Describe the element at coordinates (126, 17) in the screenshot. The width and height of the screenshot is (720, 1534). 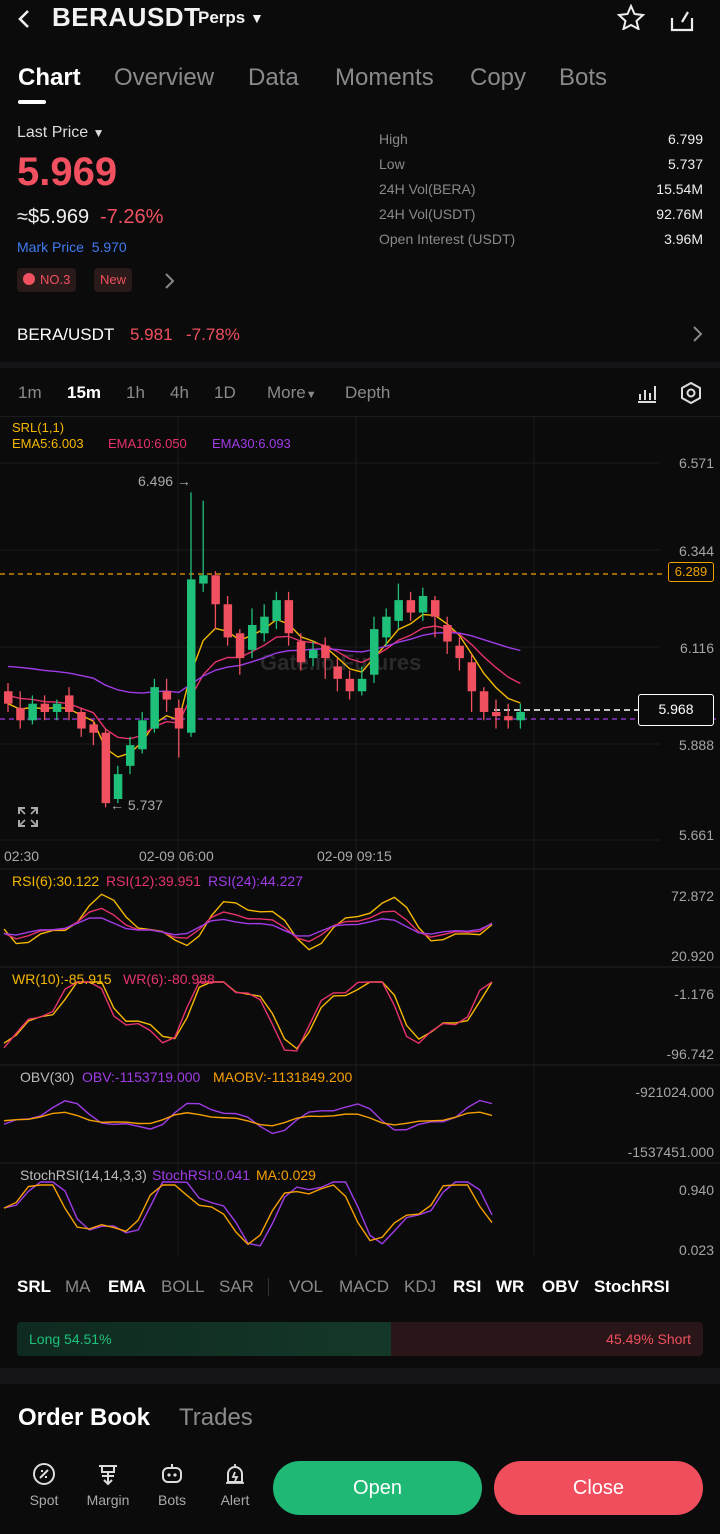
I see `symbol-title: BERAUSDT` at that location.